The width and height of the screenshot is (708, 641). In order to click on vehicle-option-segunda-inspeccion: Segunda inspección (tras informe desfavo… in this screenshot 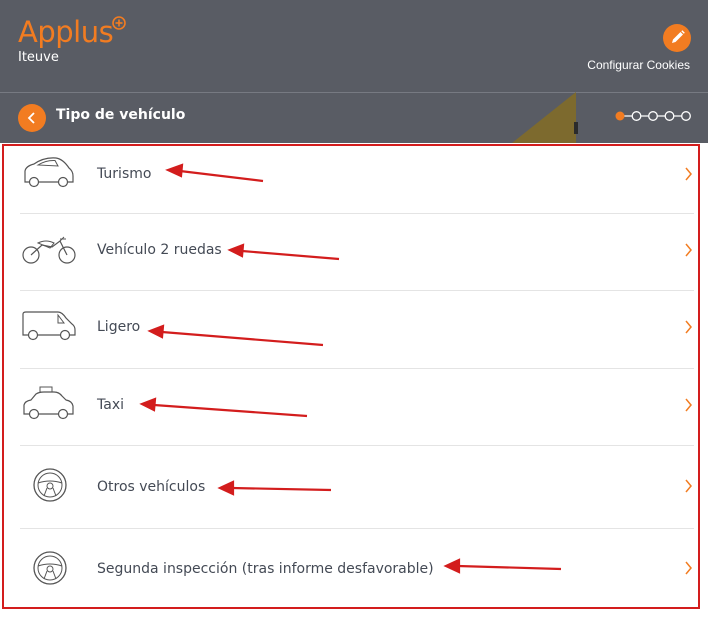, I will do `click(357, 567)`.